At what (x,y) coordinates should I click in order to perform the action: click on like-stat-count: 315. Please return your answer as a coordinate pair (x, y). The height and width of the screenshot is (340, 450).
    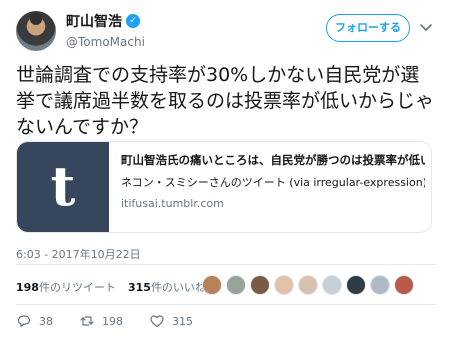
    Looking at the image, I should click on (139, 287).